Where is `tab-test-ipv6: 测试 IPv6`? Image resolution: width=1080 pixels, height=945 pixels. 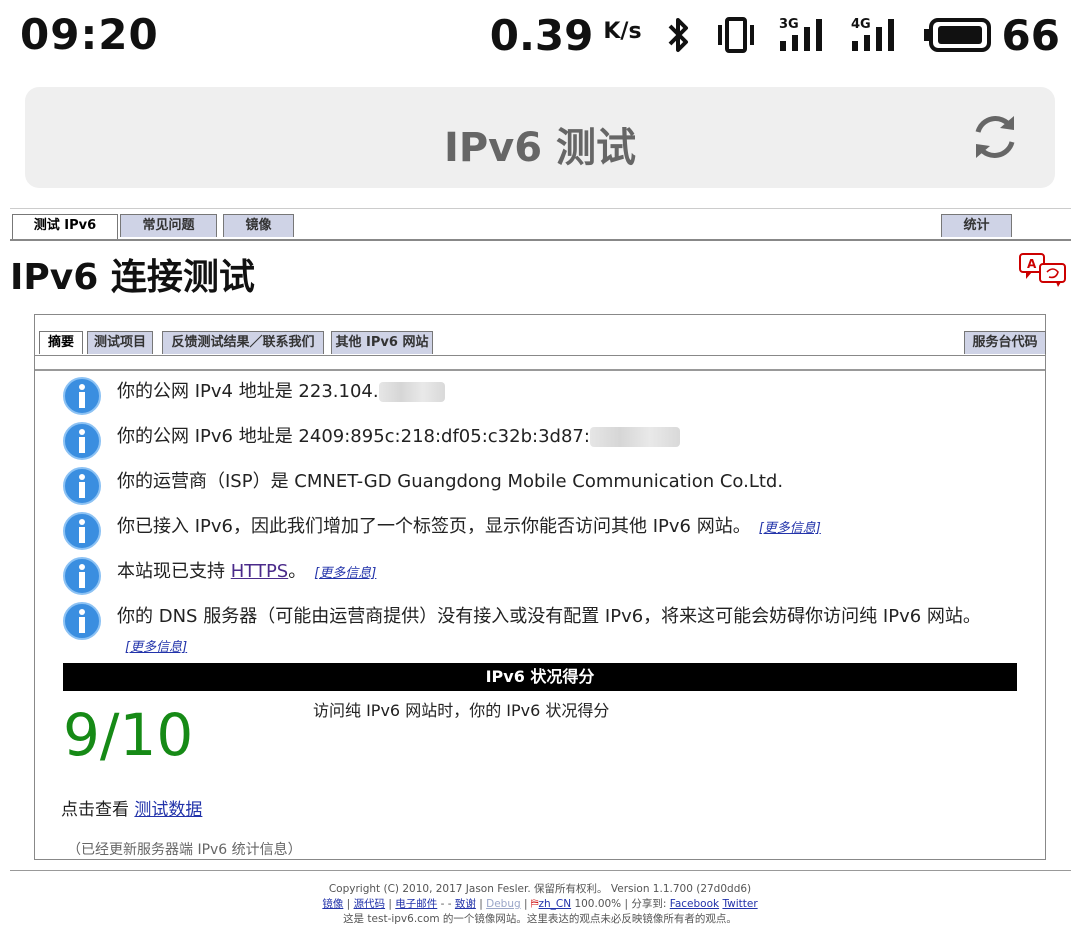
tab-test-ipv6: 测试 IPv6 is located at coordinates (65, 226).